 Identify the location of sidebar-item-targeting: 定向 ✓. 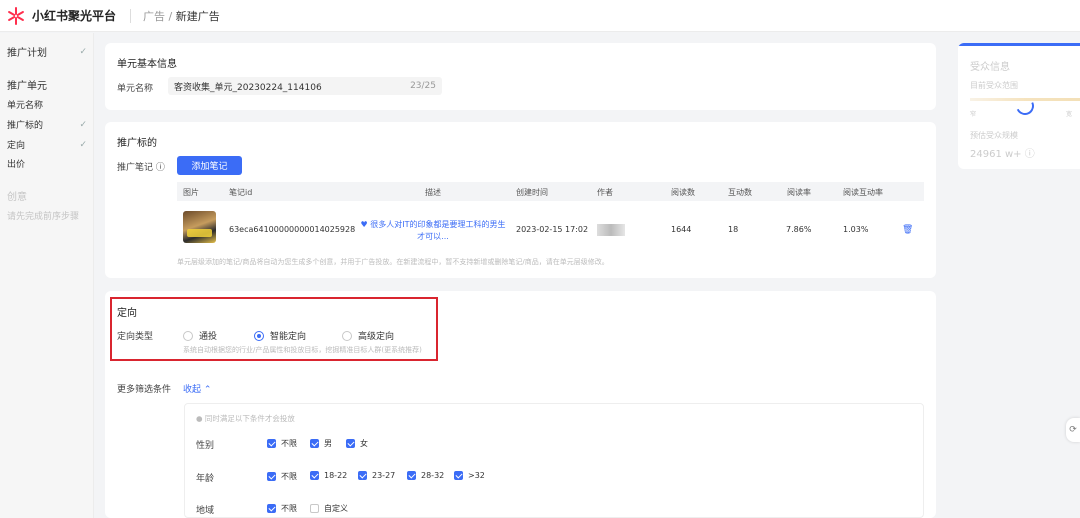
(47, 145).